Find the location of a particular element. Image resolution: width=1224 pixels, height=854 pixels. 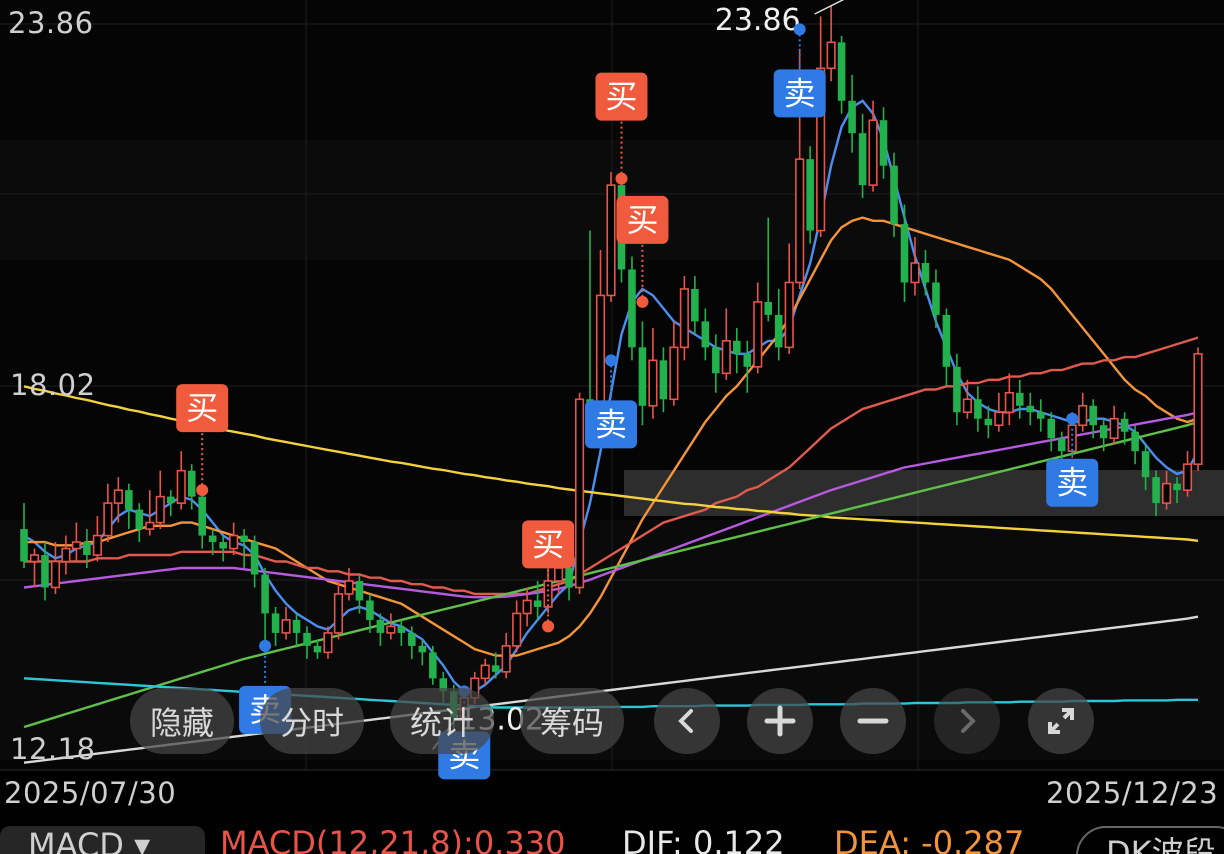

dea-value: DEA: -0.287 is located at coordinates (929, 839).